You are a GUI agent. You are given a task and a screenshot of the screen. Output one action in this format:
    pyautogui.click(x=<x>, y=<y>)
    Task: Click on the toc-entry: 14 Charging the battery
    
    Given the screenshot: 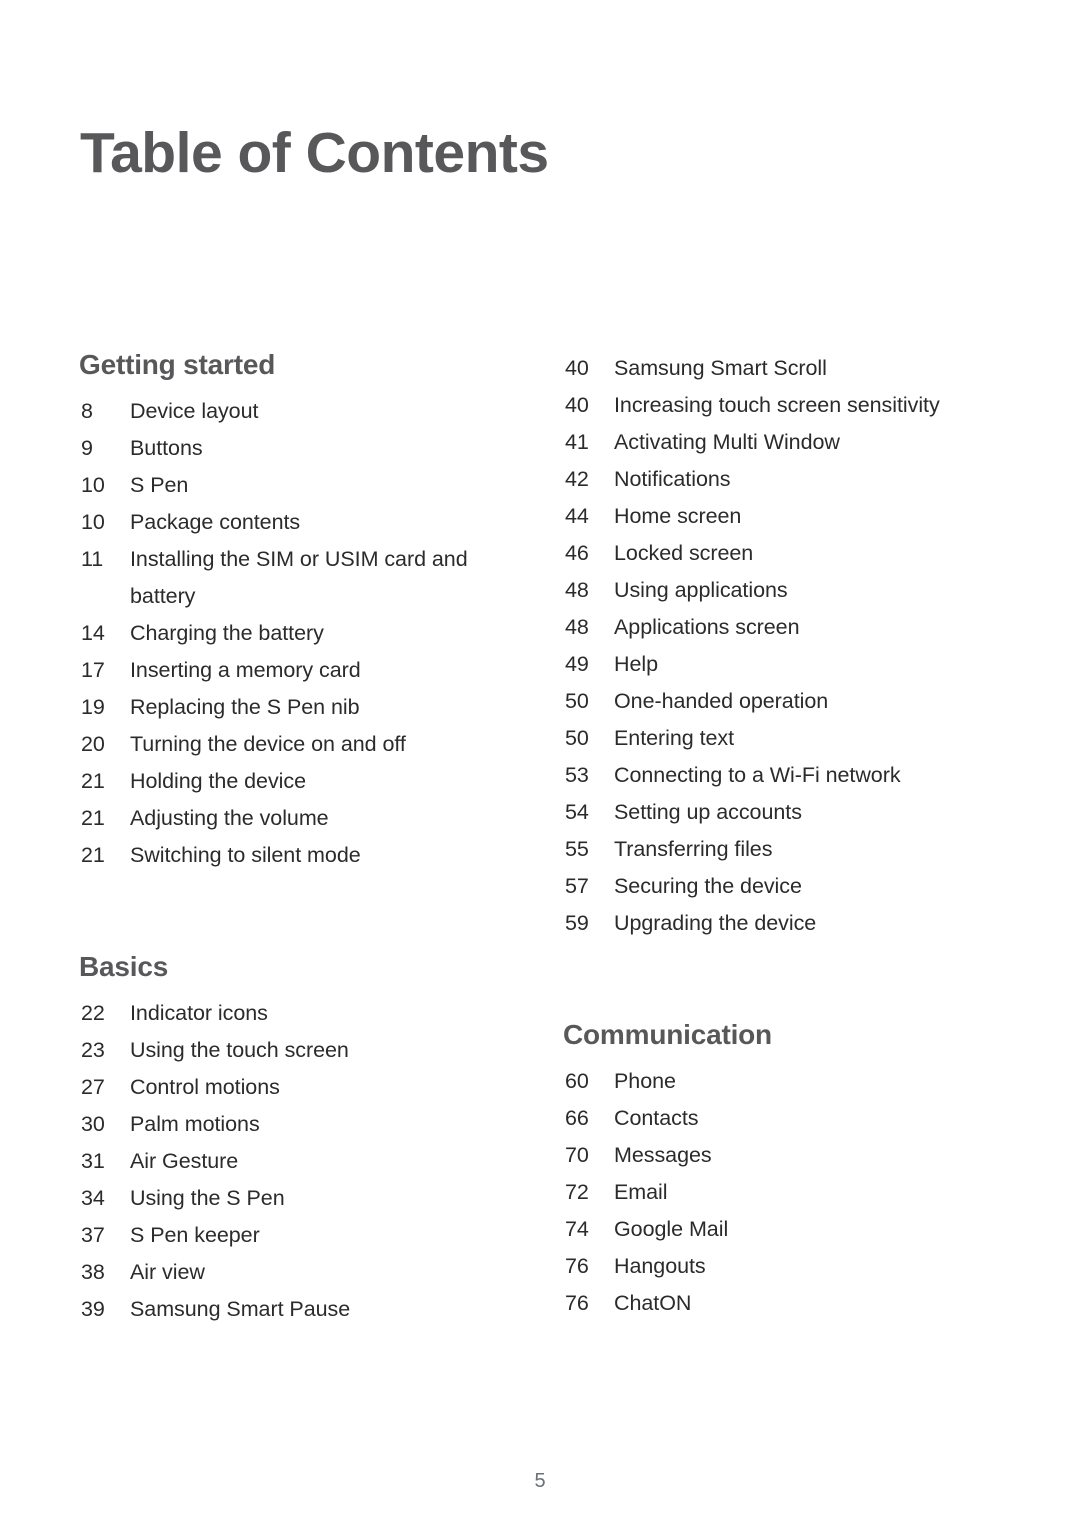 What is the action you would take?
    pyautogui.click(x=296, y=633)
    